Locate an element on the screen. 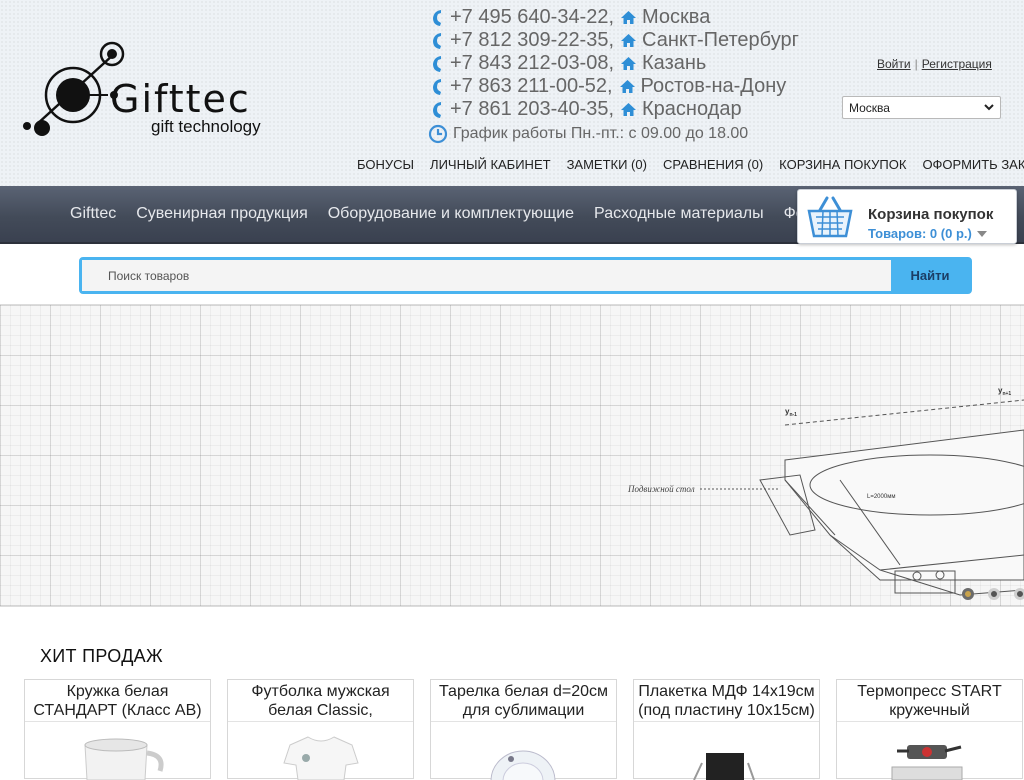 This screenshot has height=780, width=1024. cart-widget: Корзина покупок Товаров: 0 (0 р.) is located at coordinates (907, 216).